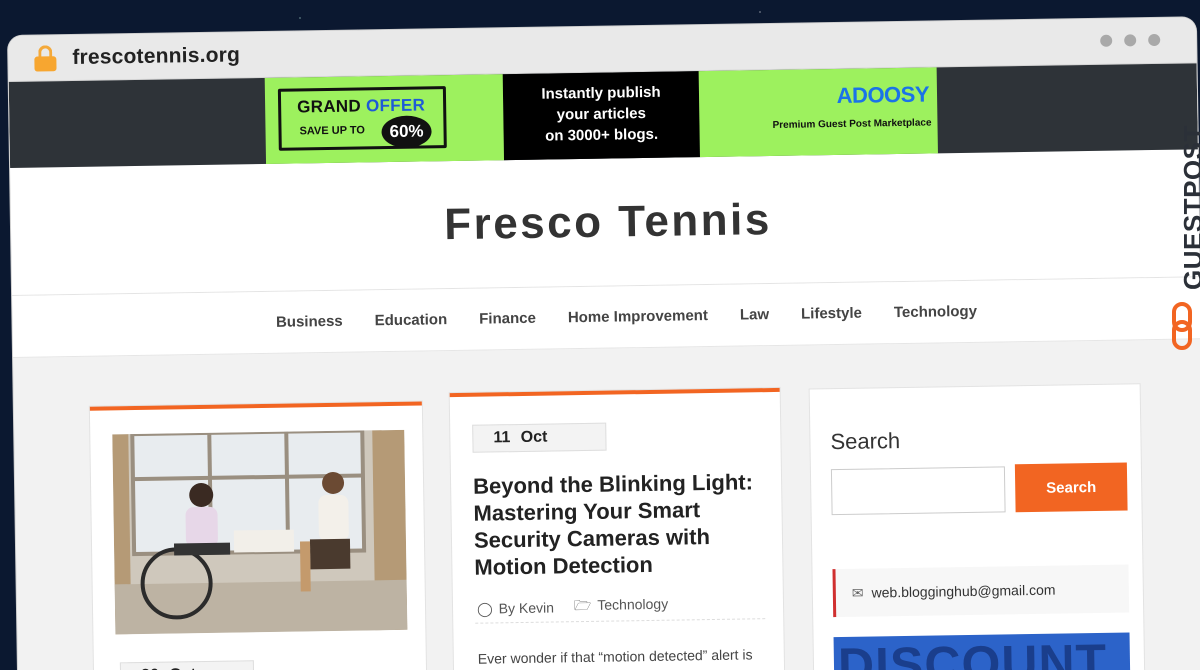  I want to click on site-title: Fresco Tennis, so click(608, 222).